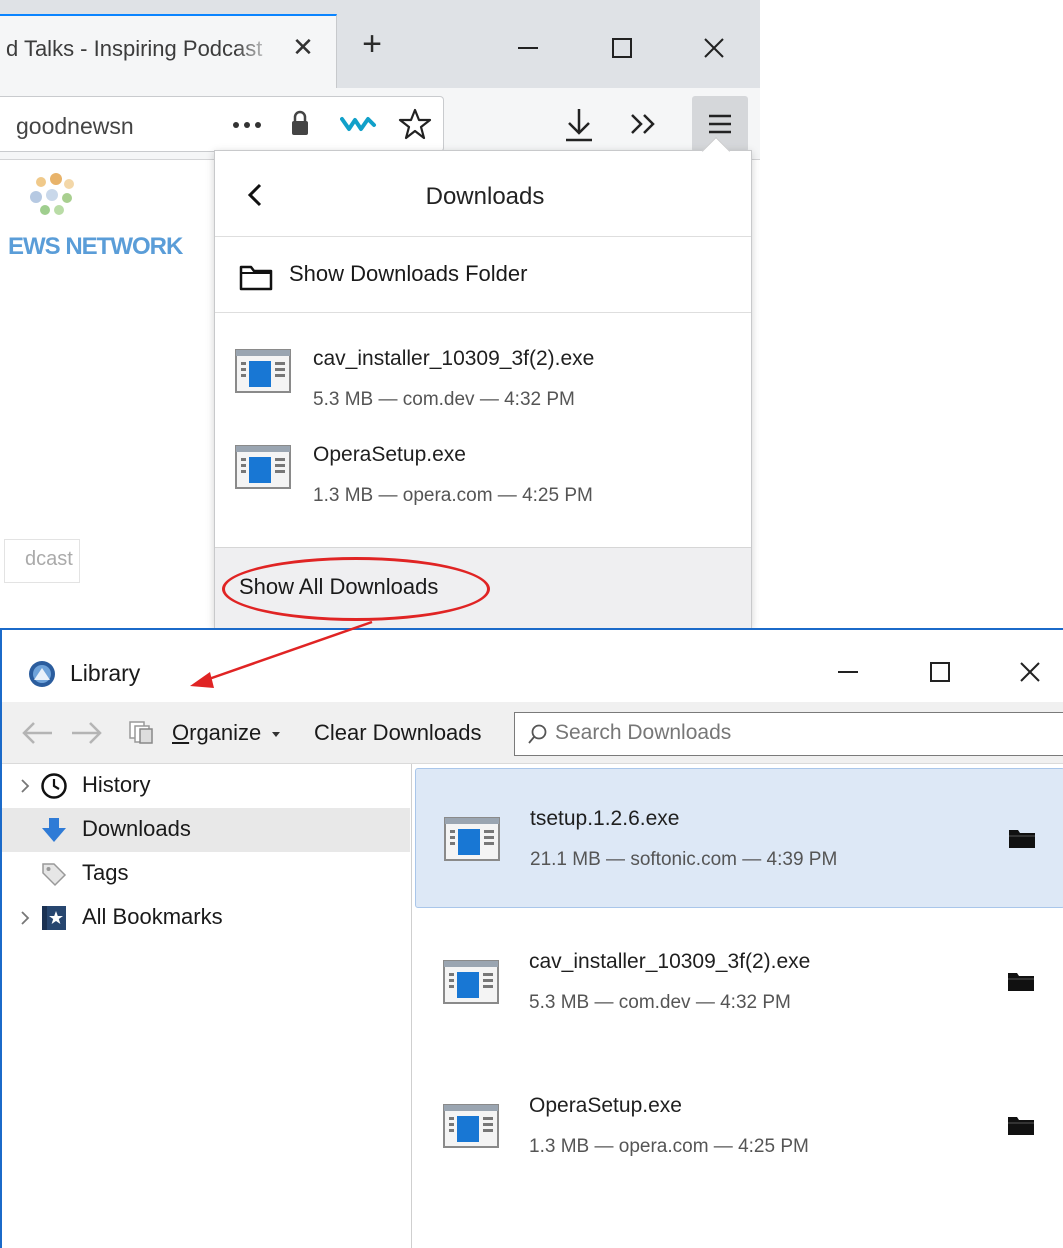 The image size is (1063, 1248). I want to click on sidebar-item-all-bookmarks: All Bookmarks, so click(206, 918).